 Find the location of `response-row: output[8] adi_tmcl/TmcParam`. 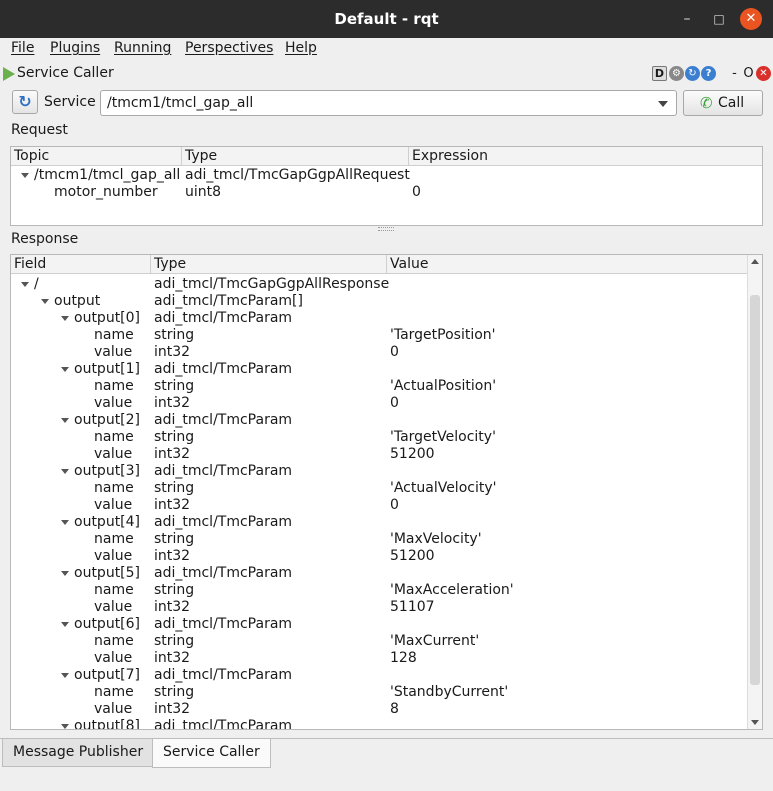

response-row: output[8] adi_tmcl/TmcParam is located at coordinates (386, 724).